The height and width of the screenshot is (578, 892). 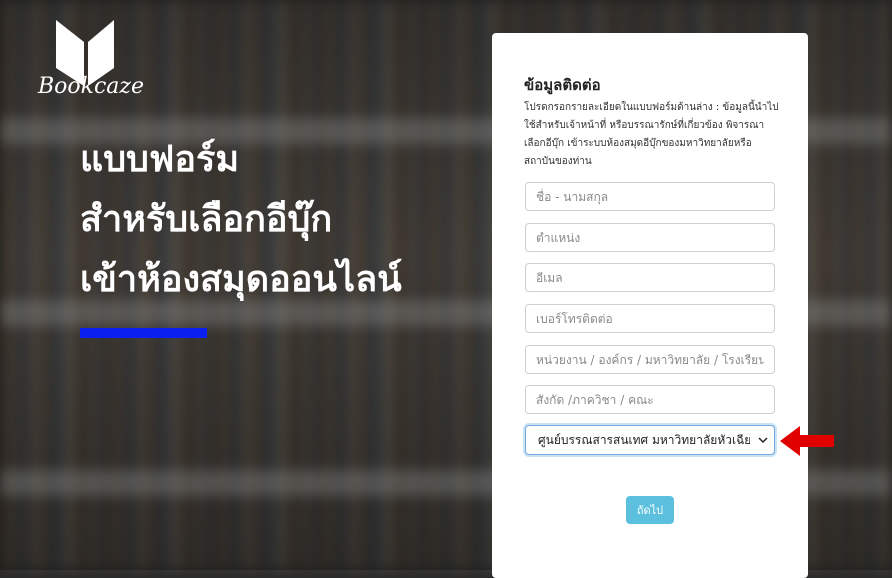 What do you see at coordinates (650, 277) in the screenshot?
I see `email-input` at bounding box center [650, 277].